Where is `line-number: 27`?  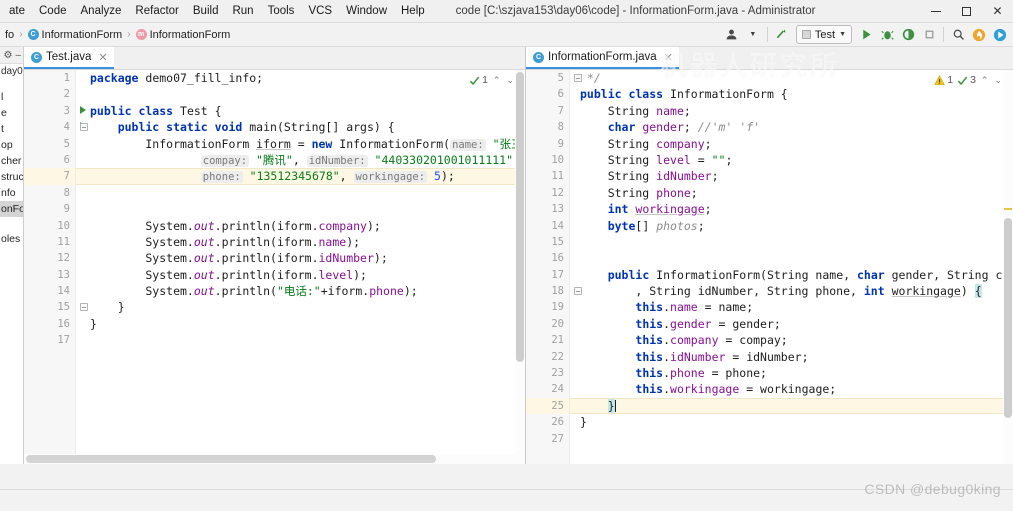
line-number: 27 is located at coordinates (547, 439).